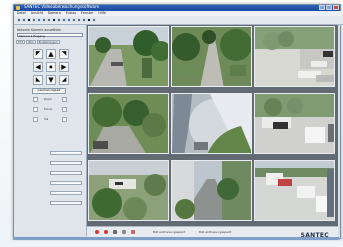  I want to click on pan-down-button: ▼, so click(51, 80).